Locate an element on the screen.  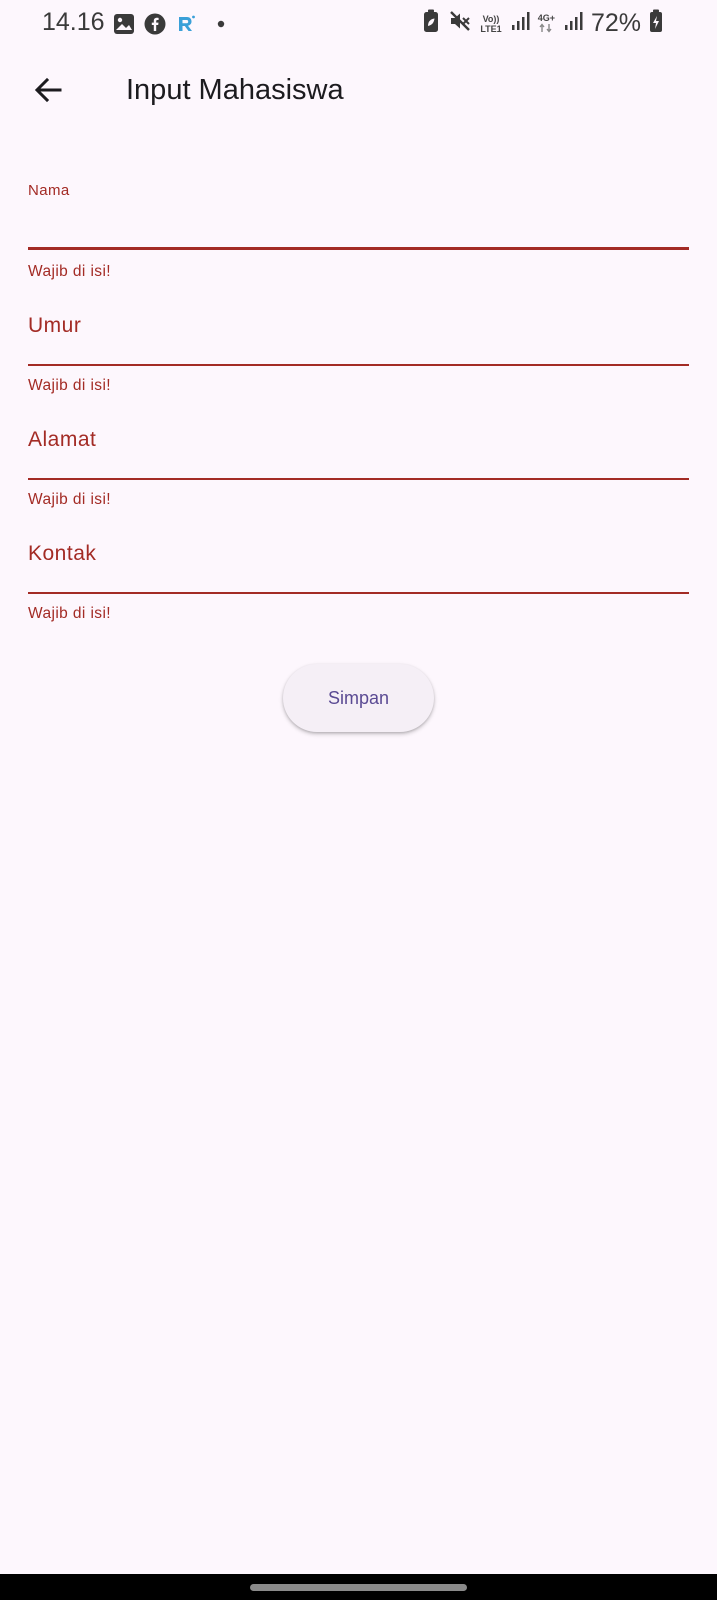
kontak-field: Kontak is located at coordinates (358, 558).